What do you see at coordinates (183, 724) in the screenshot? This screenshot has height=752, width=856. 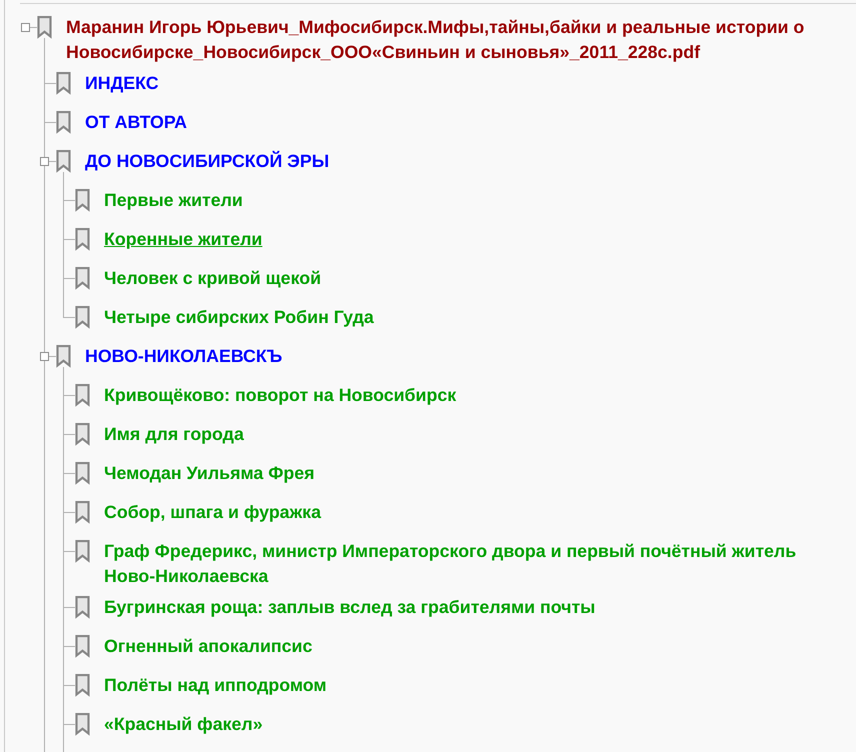 I see `bookmark-link: «Красный факел»` at bounding box center [183, 724].